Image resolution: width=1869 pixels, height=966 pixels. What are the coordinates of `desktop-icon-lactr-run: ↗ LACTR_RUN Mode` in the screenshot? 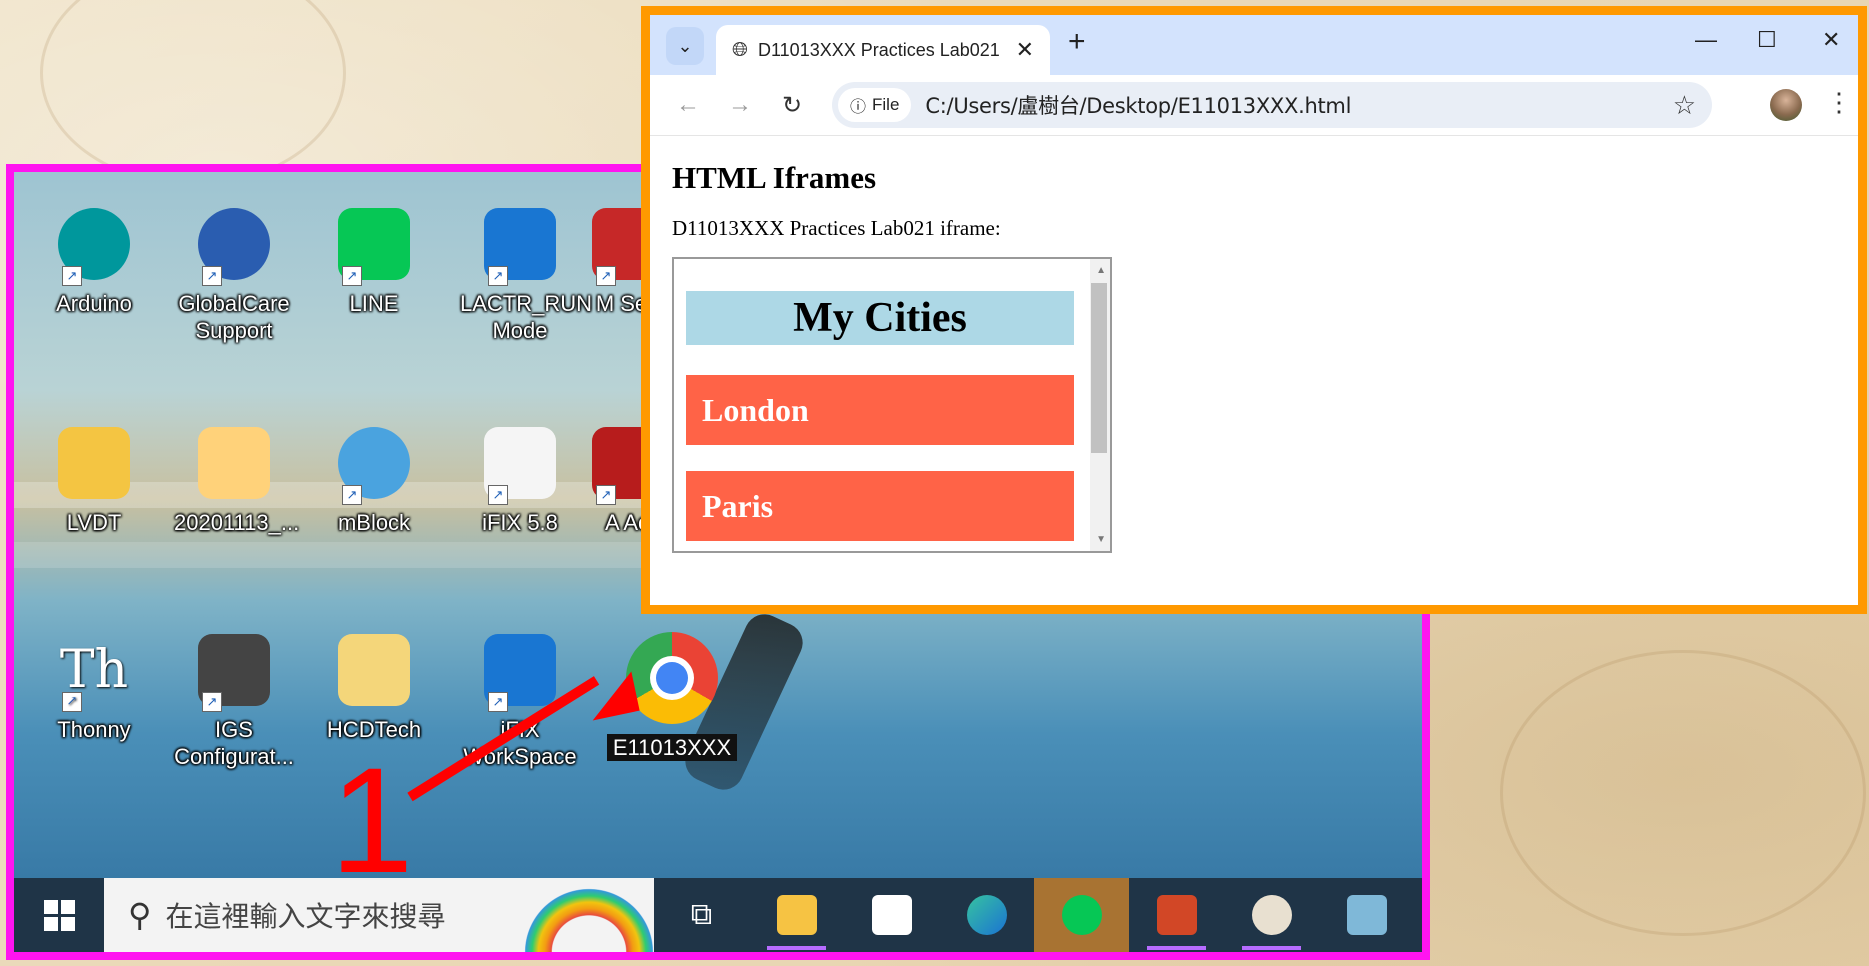 It's located at (526, 276).